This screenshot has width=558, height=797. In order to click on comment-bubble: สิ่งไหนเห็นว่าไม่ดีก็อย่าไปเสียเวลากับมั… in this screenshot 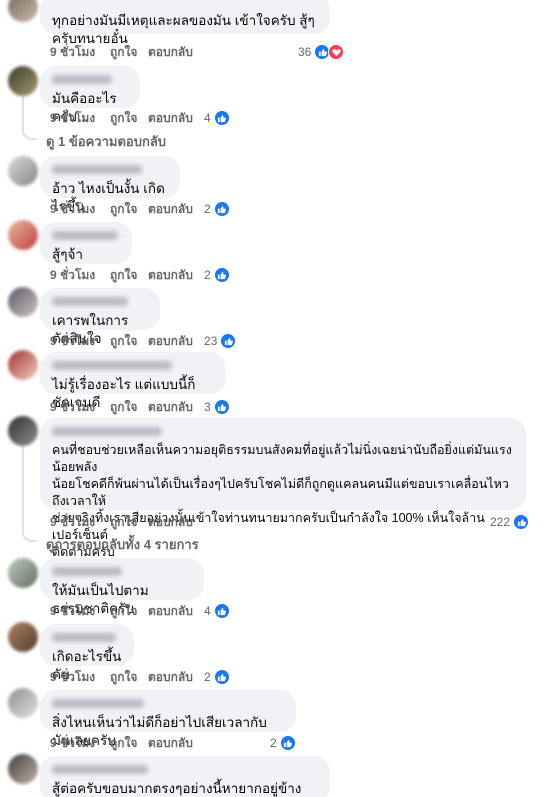, I will do `click(168, 719)`.